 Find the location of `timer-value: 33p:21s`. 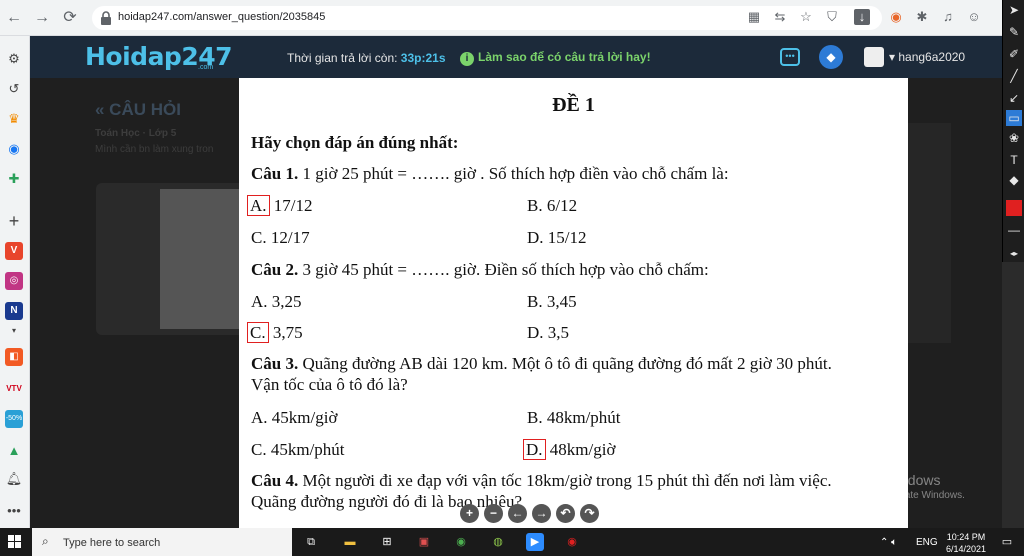

timer-value: 33p:21s is located at coordinates (423, 58).